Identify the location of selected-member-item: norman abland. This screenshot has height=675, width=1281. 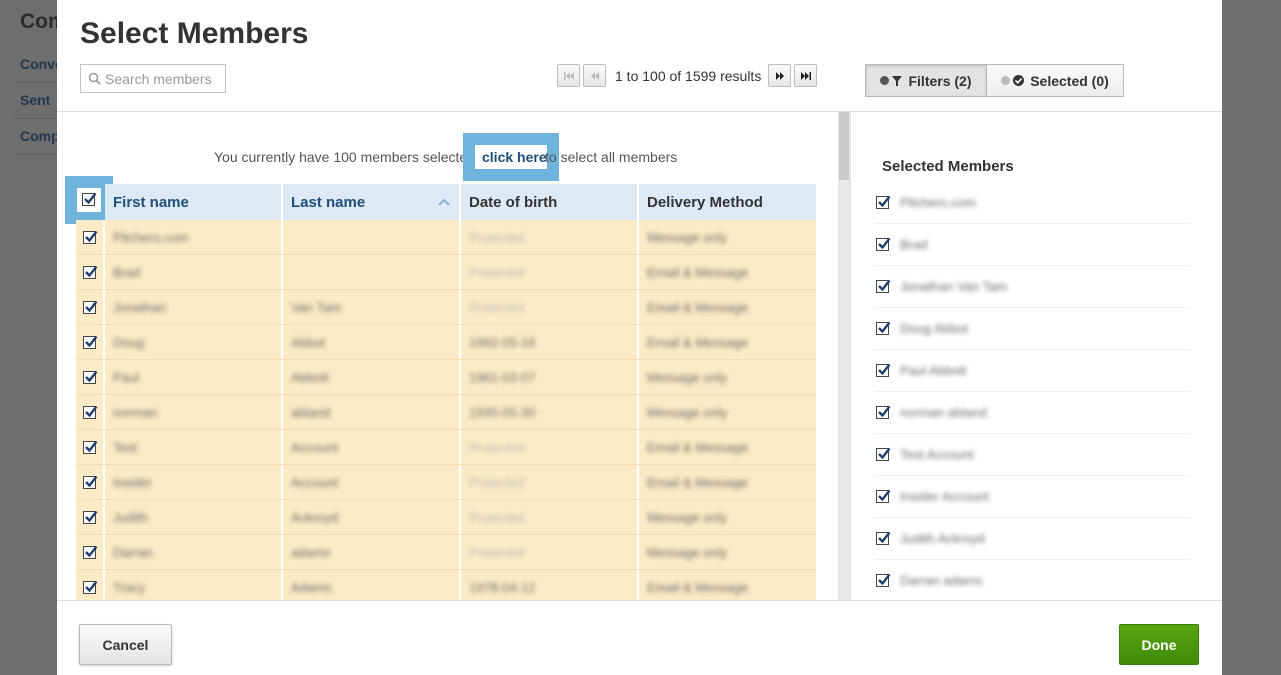
(1032, 413).